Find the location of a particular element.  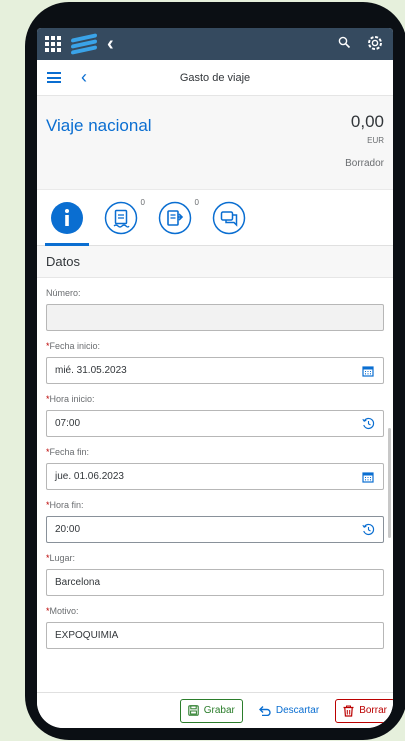

object-amount: 0,00 is located at coordinates (367, 121).